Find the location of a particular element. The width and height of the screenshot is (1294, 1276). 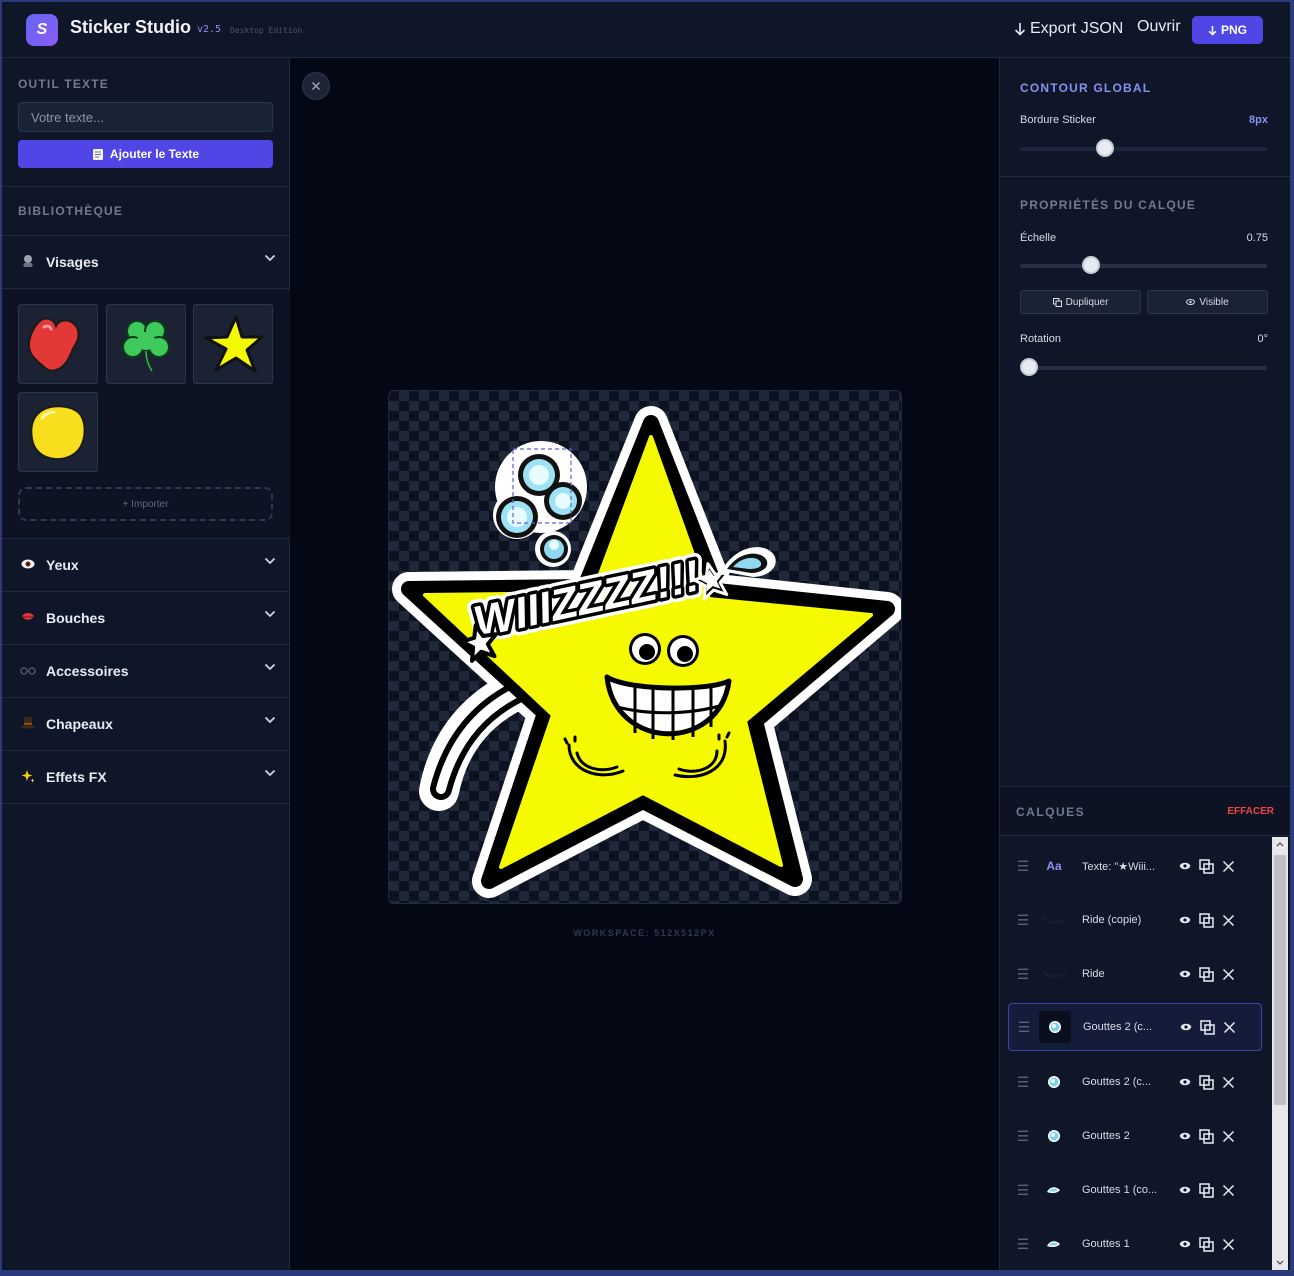

category-label: Chapeaux is located at coordinates (79, 724).